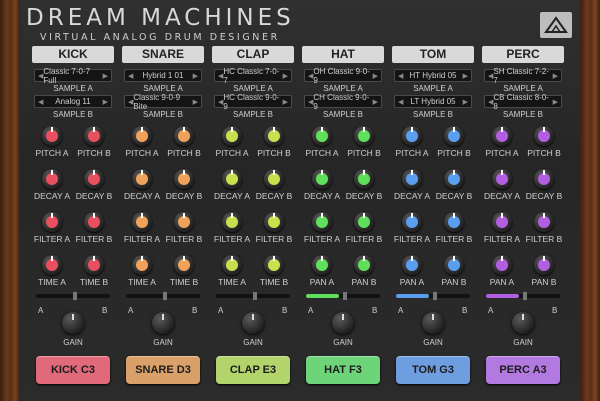 The image size is (600, 401). Describe the element at coordinates (523, 76) in the screenshot. I see `sample-a-selector: ◀ SH Classic 7-2-7 ▶` at that location.